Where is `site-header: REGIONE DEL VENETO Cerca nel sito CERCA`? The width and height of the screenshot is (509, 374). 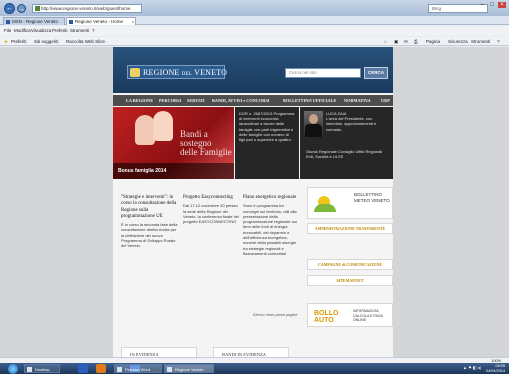
site-header: REGIONE DEL VENETO Cerca nel sito CERCA is located at coordinates (253, 70).